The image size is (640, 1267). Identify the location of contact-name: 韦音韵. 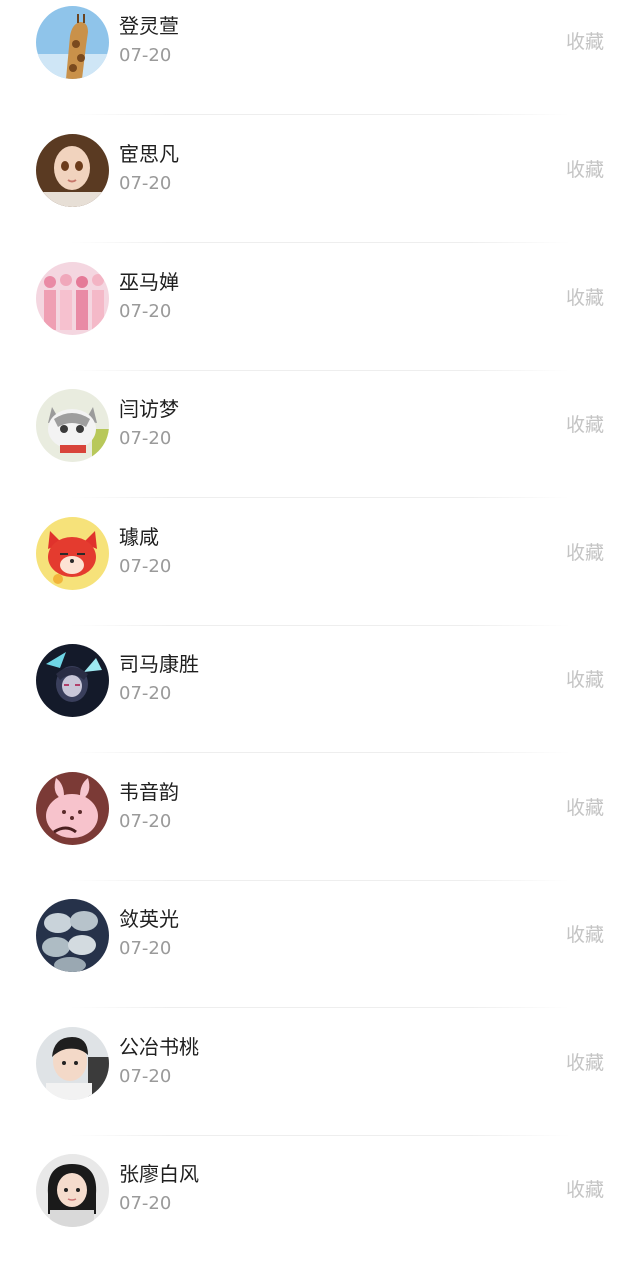
(149, 791).